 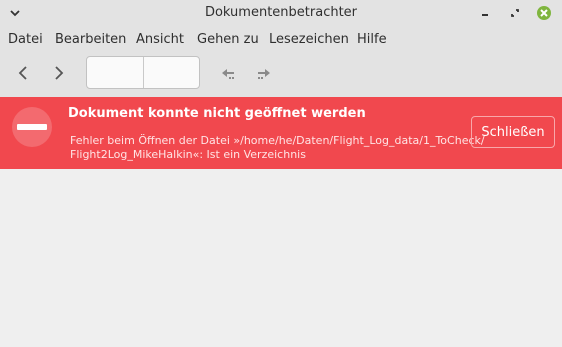 I want to click on page-up-icon, so click(x=228, y=73).